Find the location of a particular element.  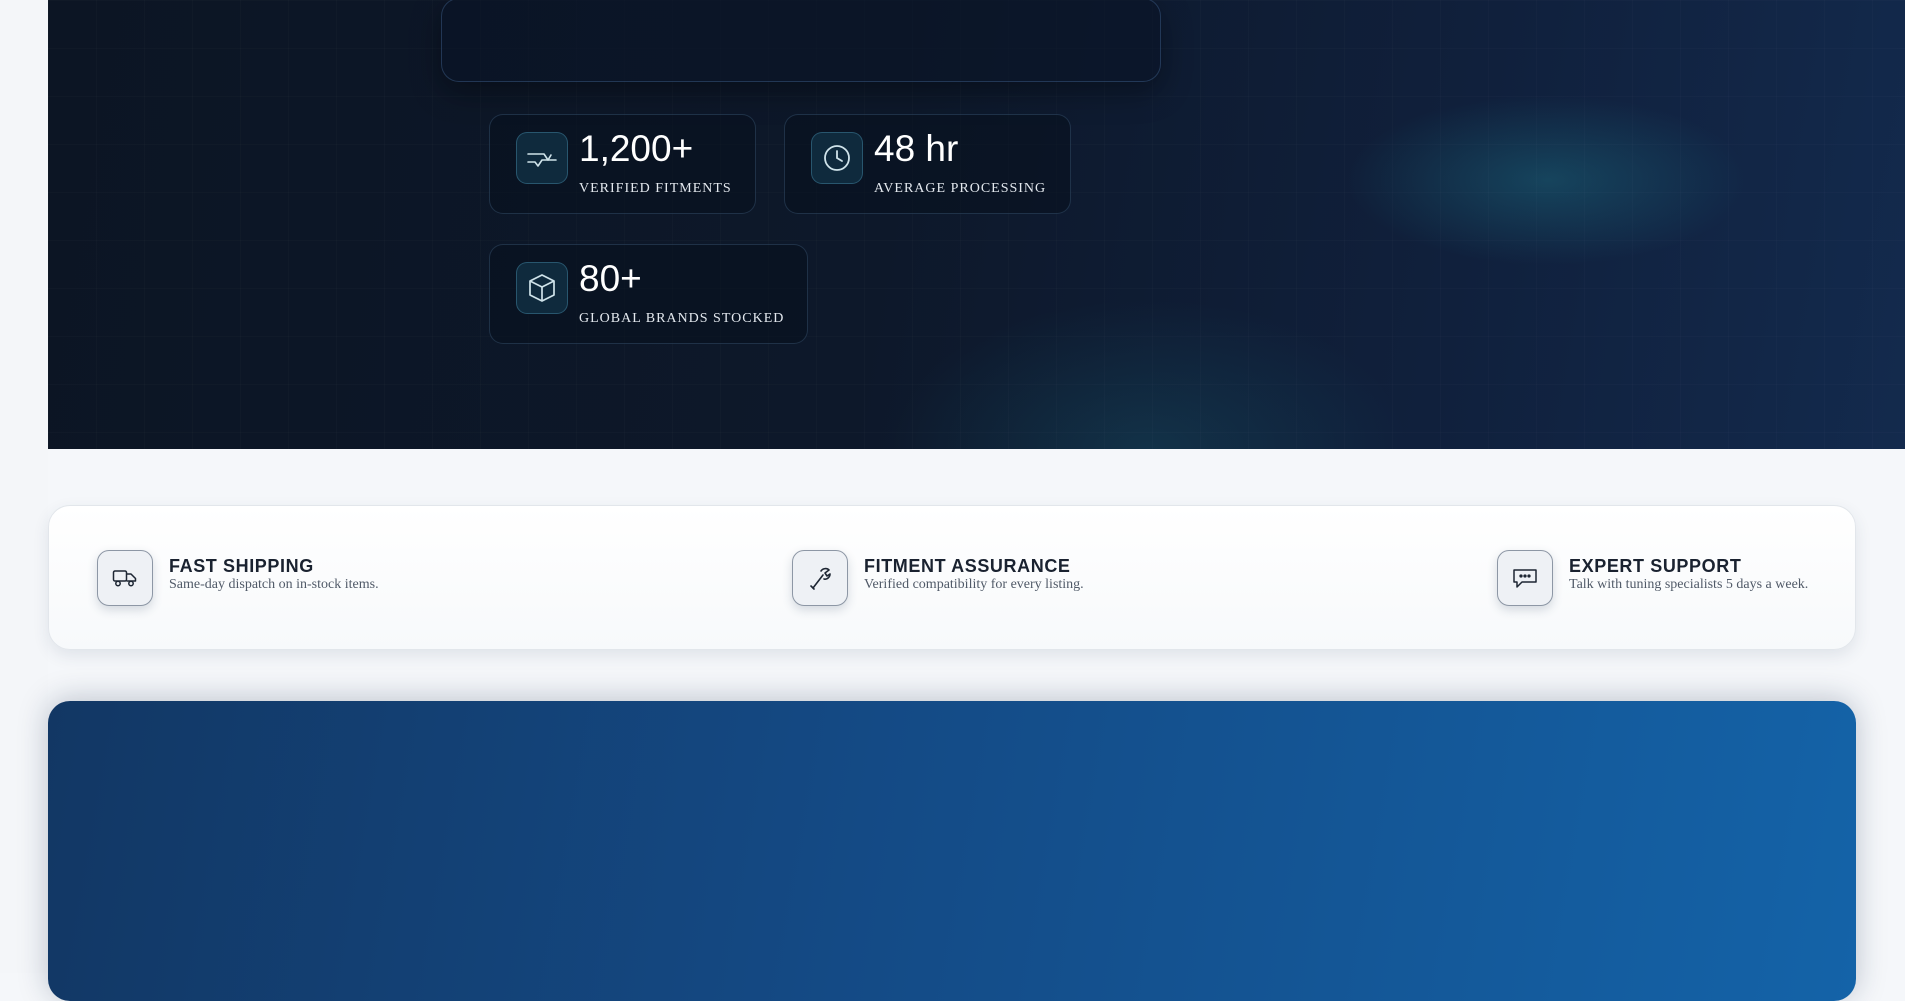

stat-label: VERIFIED FITMENTS is located at coordinates (655, 188).